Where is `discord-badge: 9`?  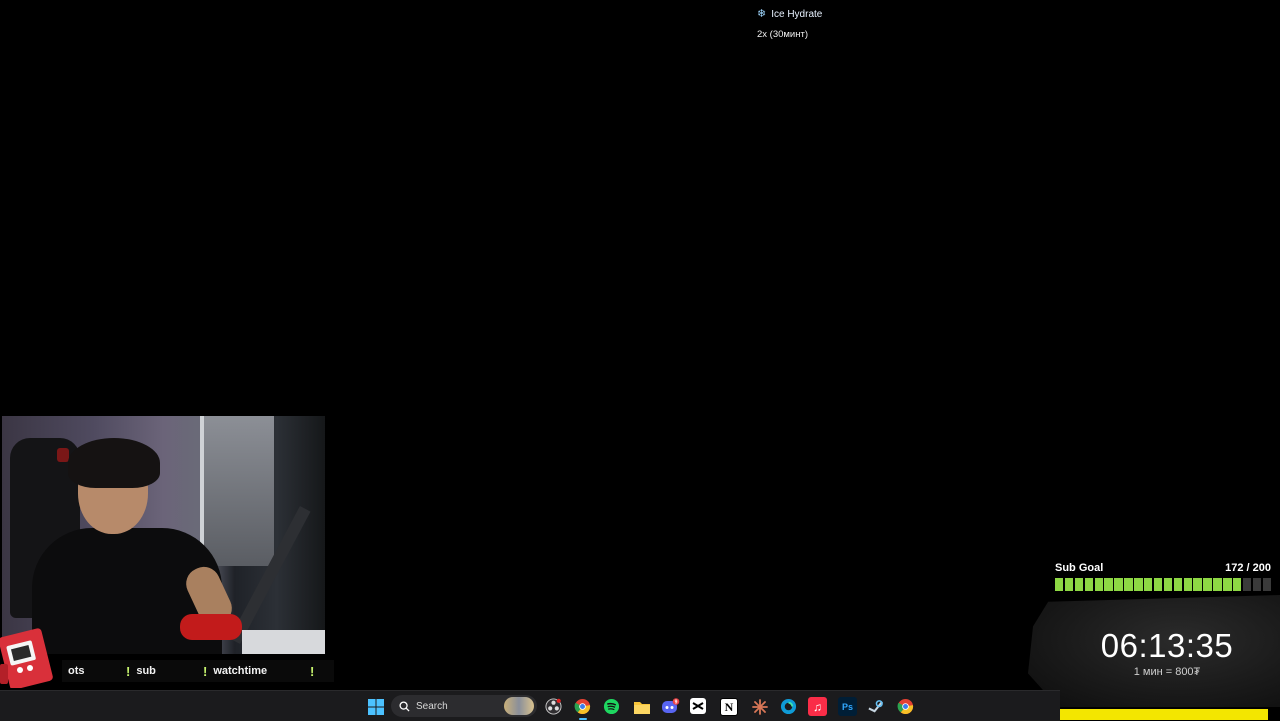 discord-badge: 9 is located at coordinates (676, 702).